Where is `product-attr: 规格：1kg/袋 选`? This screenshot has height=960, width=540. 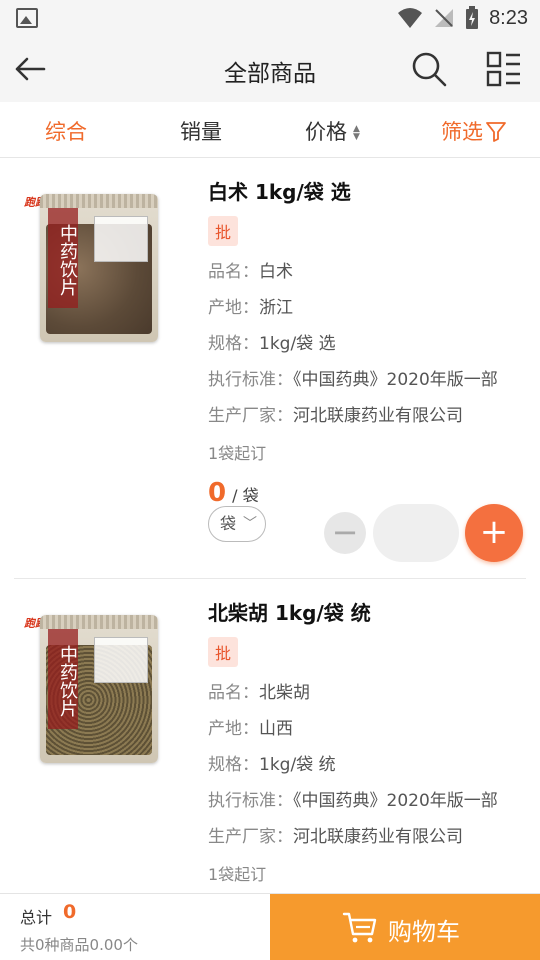
product-attr: 规格：1kg/袋 选 is located at coordinates (367, 341).